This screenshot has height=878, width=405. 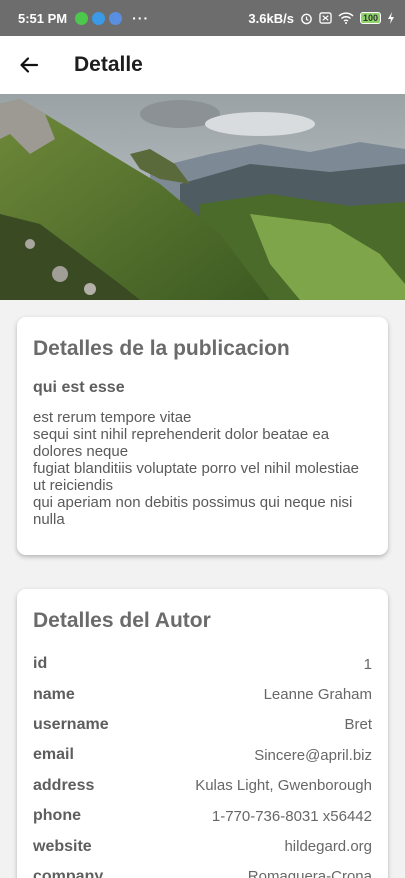 I want to click on author-row-address: address Kulas Light, Gwenborough, so click(x=202, y=786).